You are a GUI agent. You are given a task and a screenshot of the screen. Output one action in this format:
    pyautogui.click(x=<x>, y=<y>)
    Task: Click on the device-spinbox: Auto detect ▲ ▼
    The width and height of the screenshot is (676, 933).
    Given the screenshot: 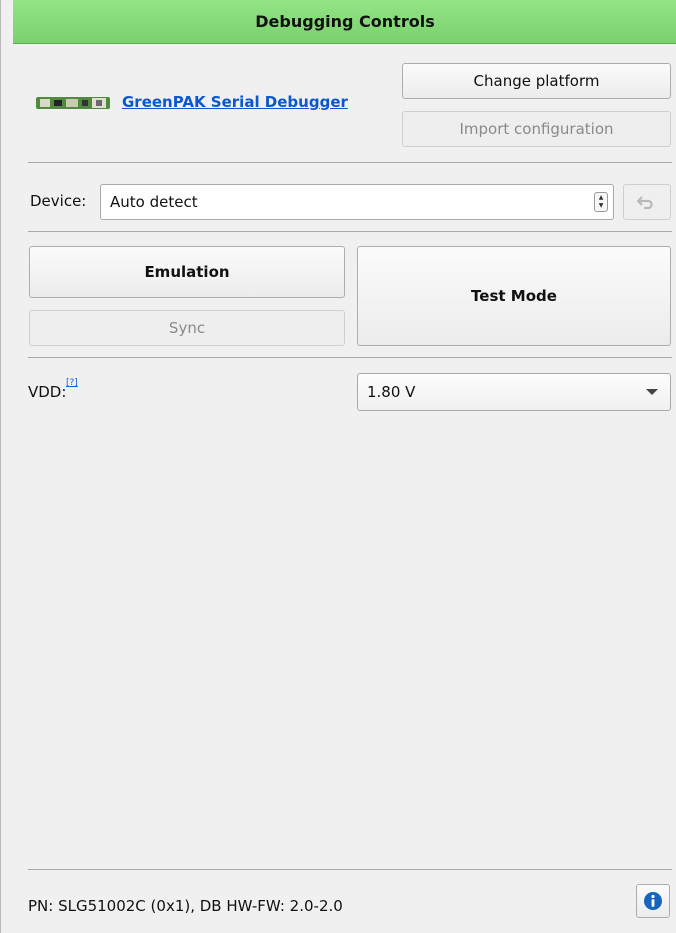 What is the action you would take?
    pyautogui.click(x=357, y=202)
    